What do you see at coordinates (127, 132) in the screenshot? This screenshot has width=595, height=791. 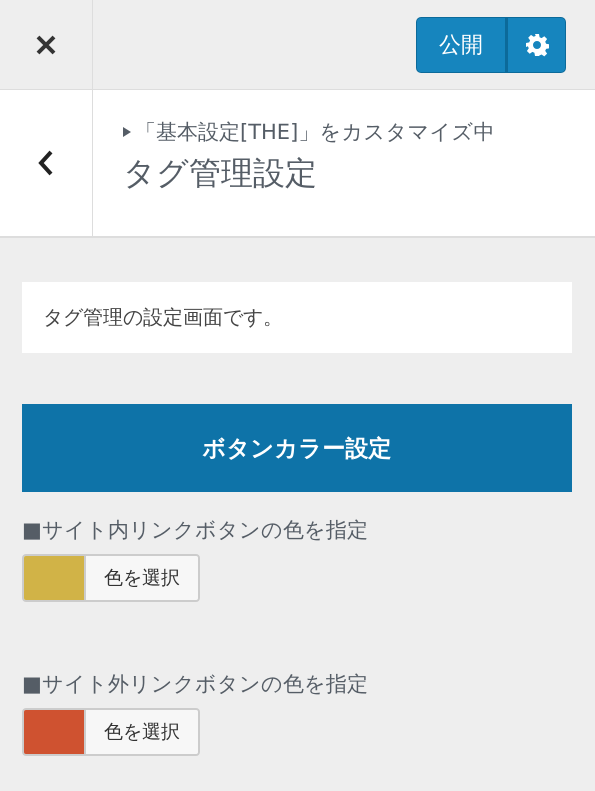 I see `triangle-icon` at bounding box center [127, 132].